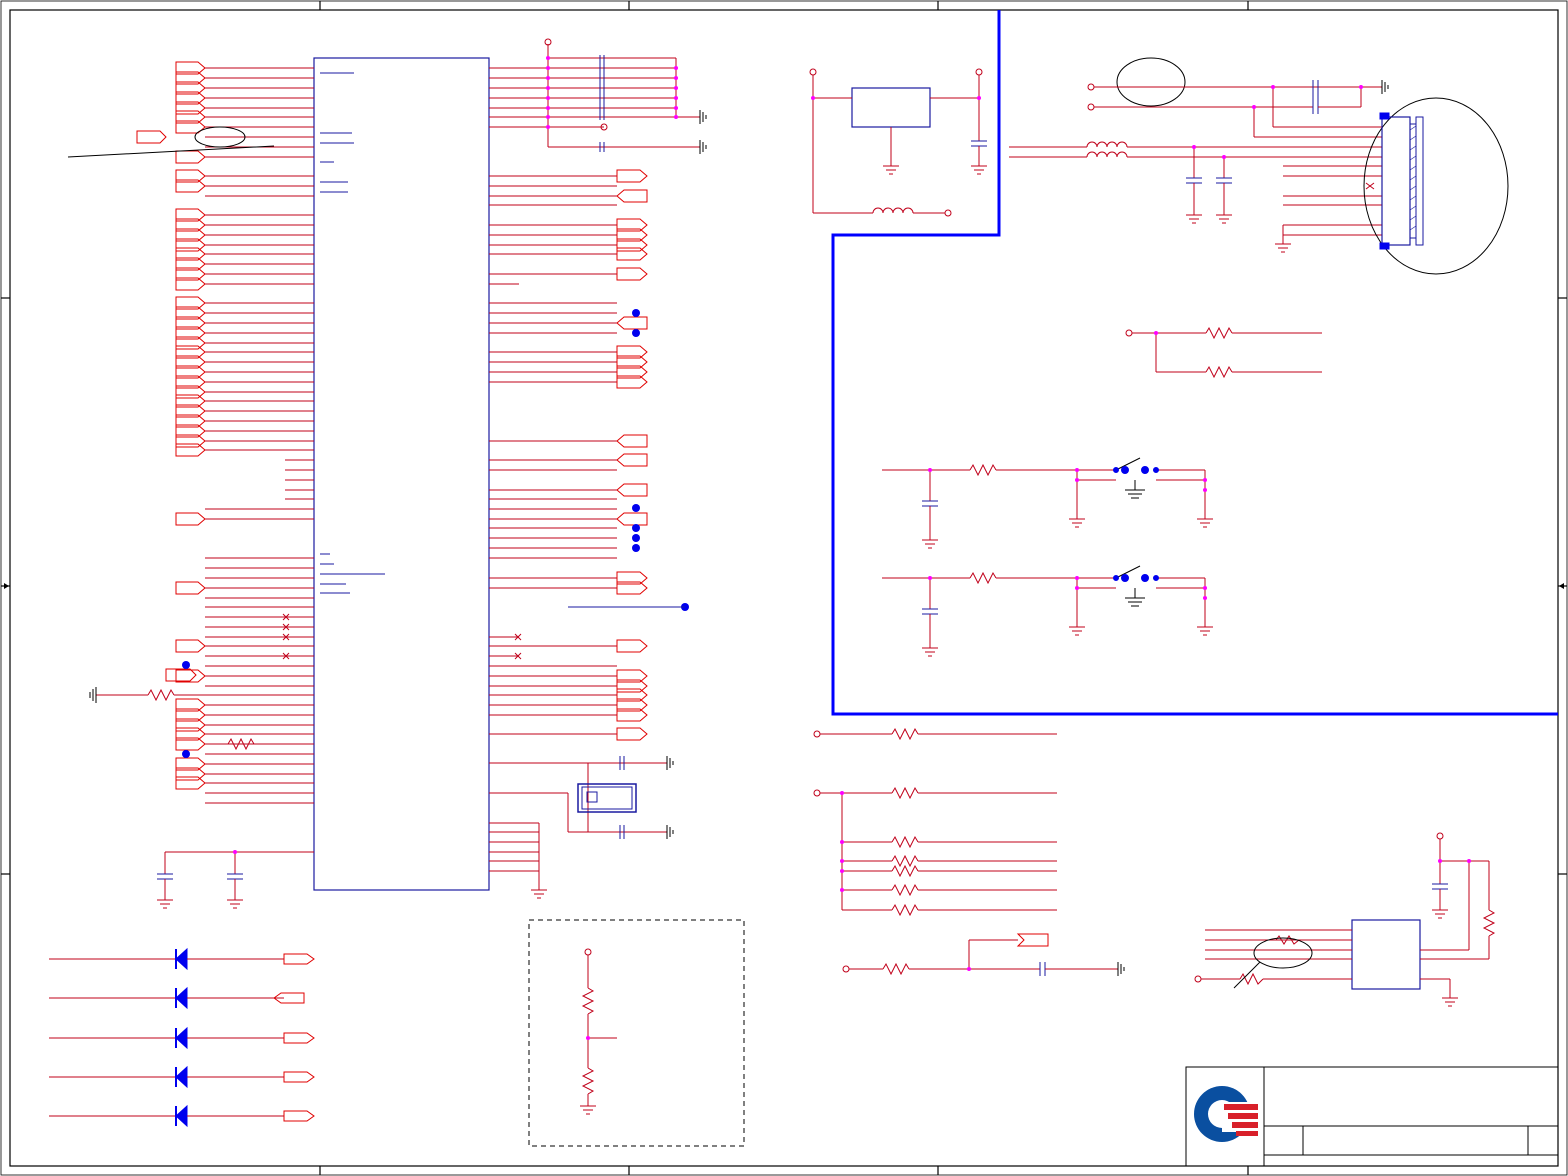 The height and width of the screenshot is (1176, 1568). Describe the element at coordinates (171, 425) in the screenshot. I see `left-port-flags` at that location.